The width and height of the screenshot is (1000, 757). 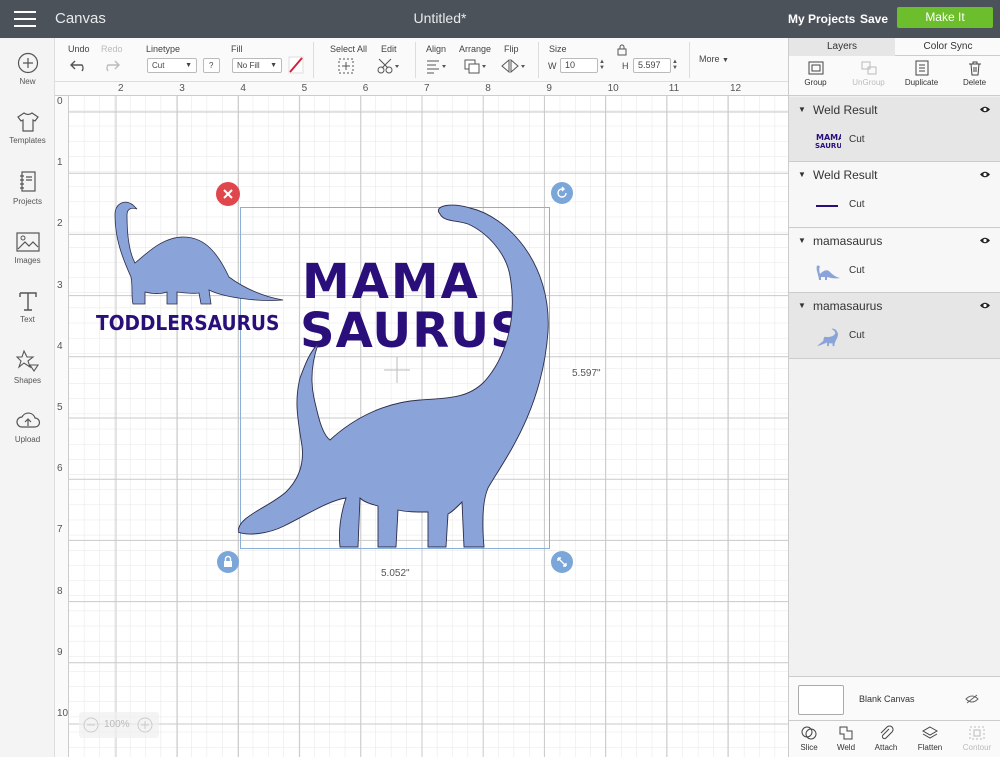 I want to click on lock-handle-icon, so click(x=228, y=562).